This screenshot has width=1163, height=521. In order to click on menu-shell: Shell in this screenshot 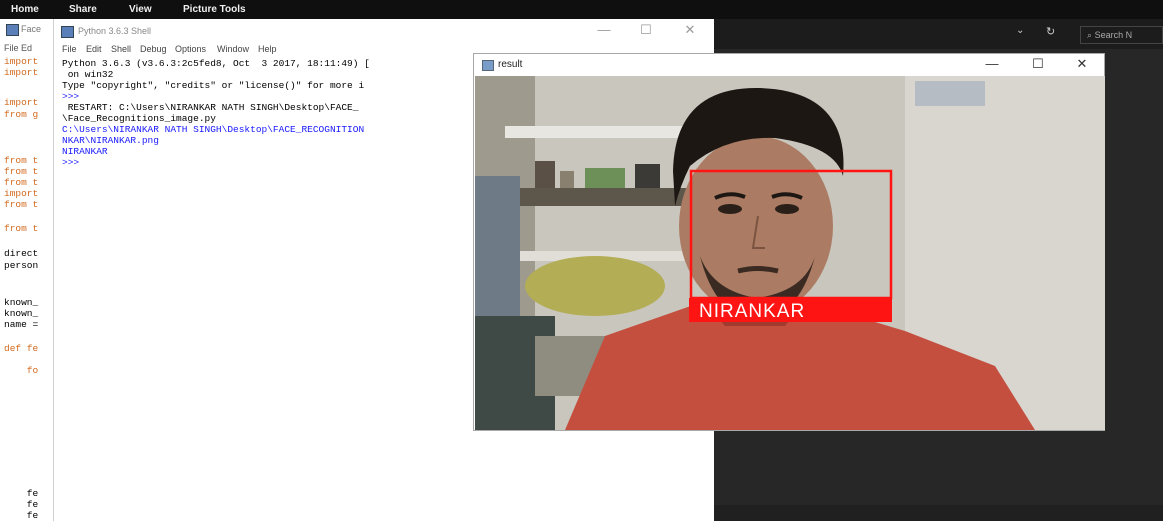, I will do `click(121, 49)`.